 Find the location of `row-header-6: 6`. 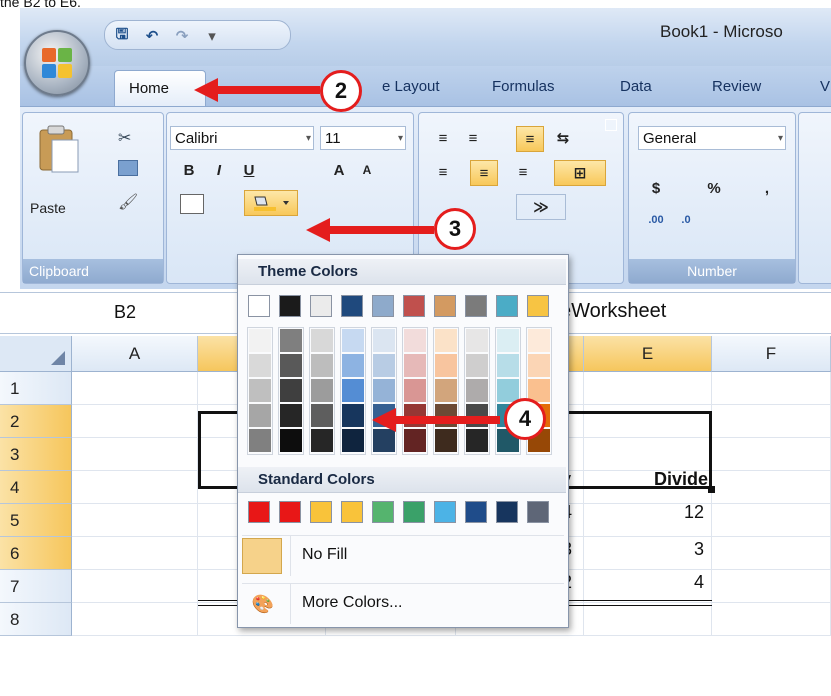

row-header-6: 6 is located at coordinates (36, 553).